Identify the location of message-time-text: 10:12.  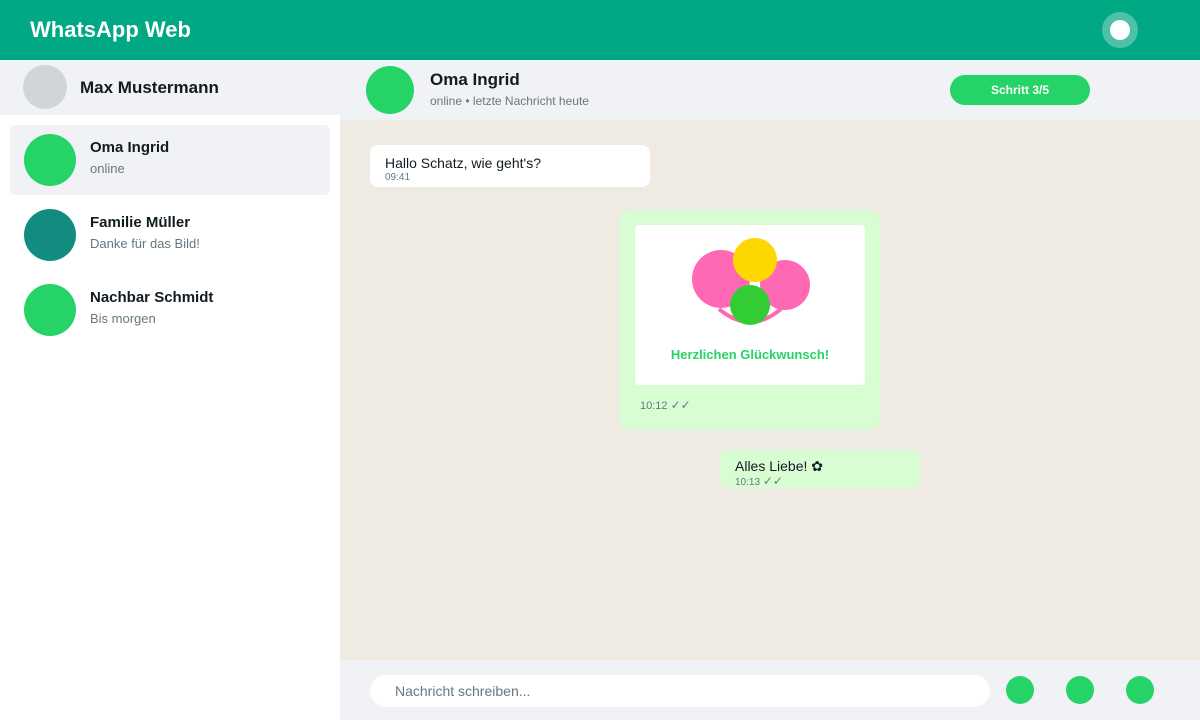
(654, 406).